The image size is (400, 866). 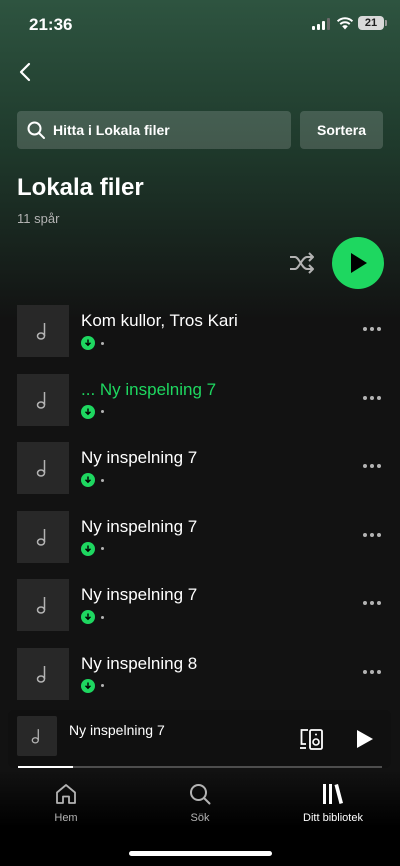 I want to click on track-title: Ny inspelning 8, so click(x=139, y=663).